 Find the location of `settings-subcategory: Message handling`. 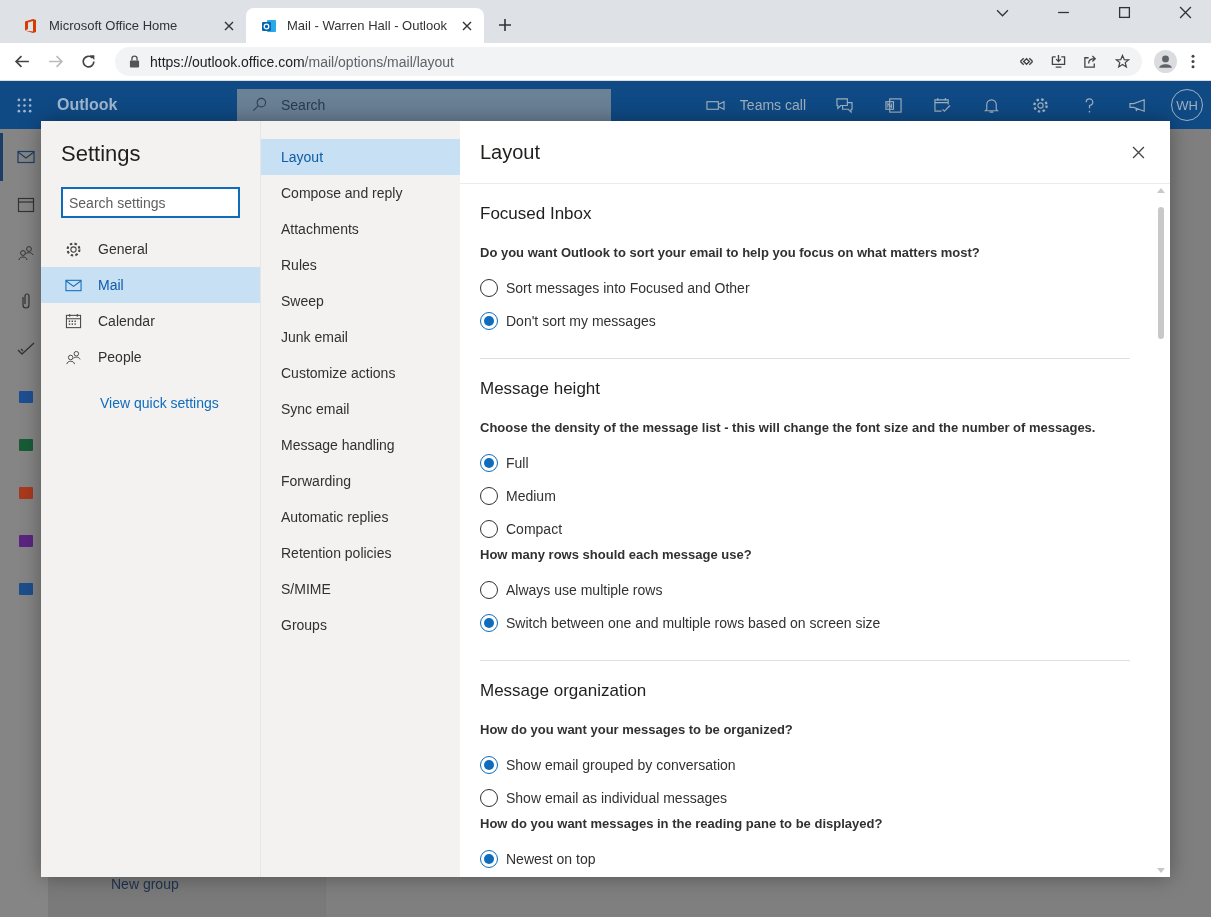

settings-subcategory: Message handling is located at coordinates (360, 445).